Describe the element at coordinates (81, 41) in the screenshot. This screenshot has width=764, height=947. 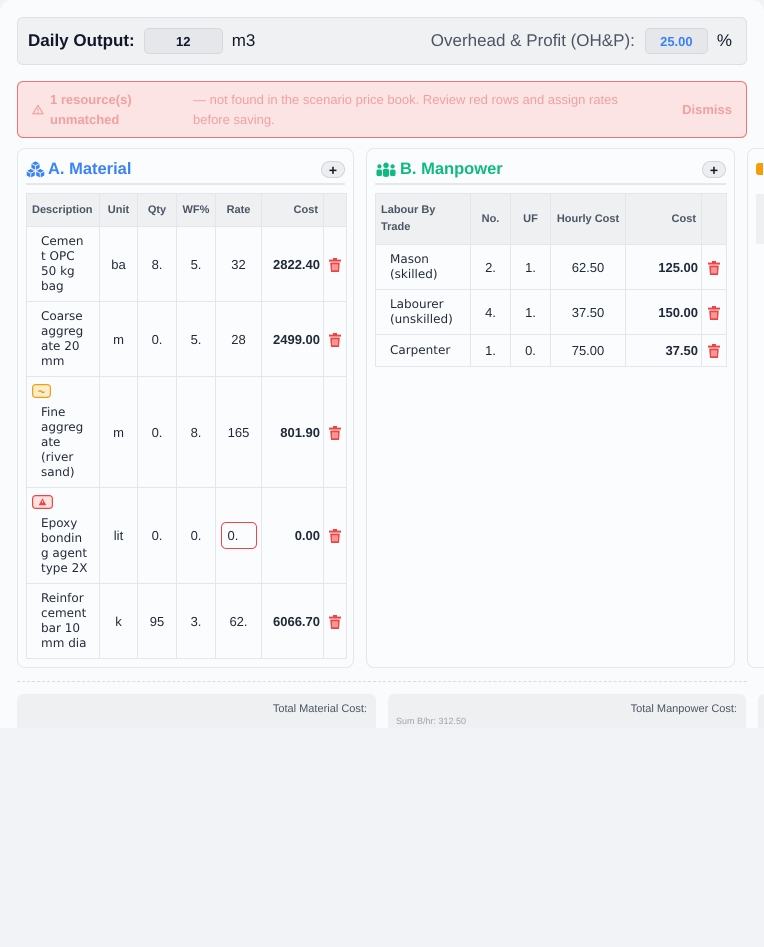
I see `daily-output-label: Daily Output:` at that location.